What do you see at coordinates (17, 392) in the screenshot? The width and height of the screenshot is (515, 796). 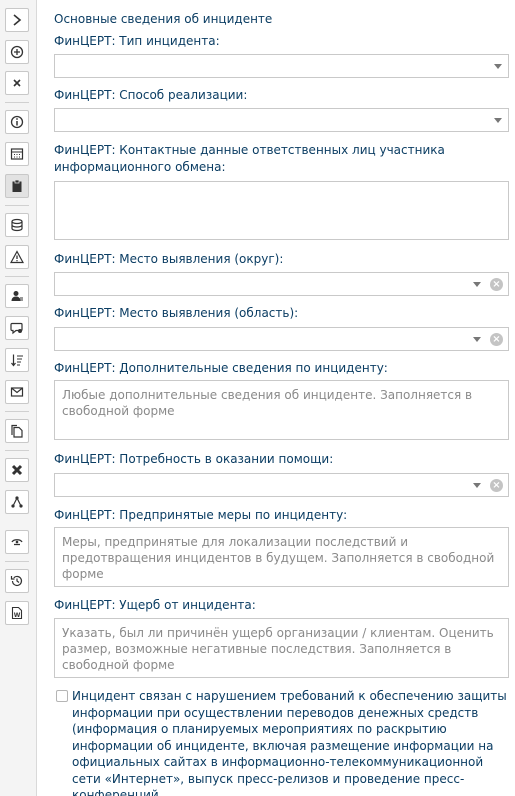 I see `mail-icon` at bounding box center [17, 392].